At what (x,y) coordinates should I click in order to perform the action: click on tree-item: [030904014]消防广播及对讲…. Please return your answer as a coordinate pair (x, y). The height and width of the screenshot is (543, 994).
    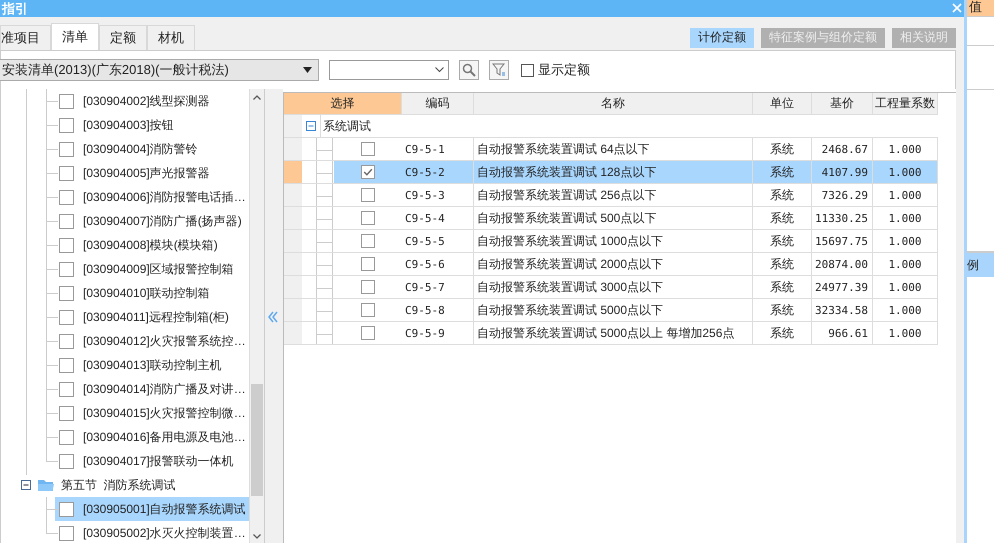
    Looking at the image, I should click on (163, 389).